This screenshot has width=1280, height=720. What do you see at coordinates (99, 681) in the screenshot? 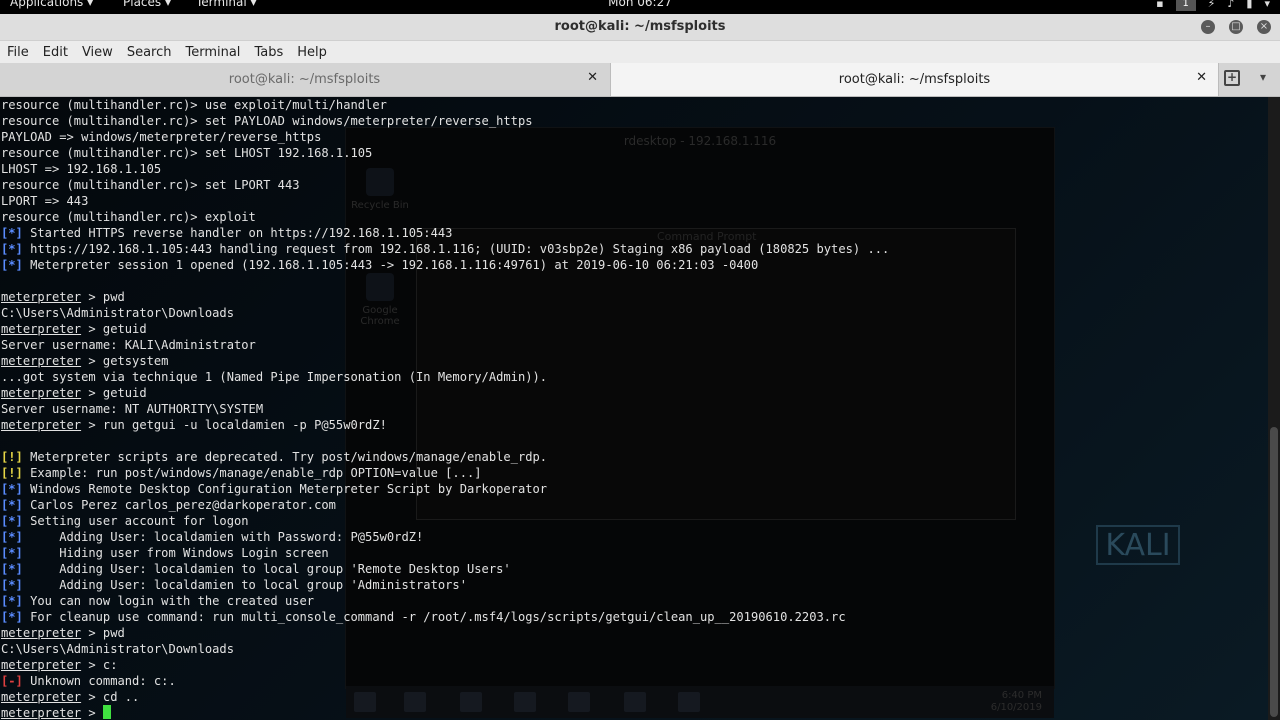
I see `terminal-text-segment: Unknown command: c:.` at bounding box center [99, 681].